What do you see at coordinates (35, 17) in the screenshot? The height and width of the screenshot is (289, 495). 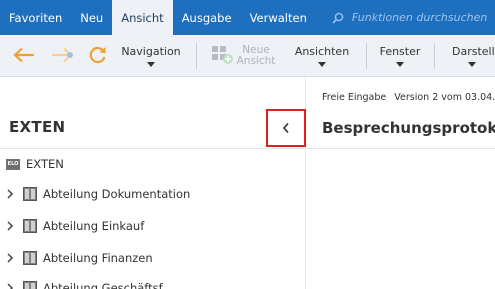 I see `tab-favoriten: Favoriten` at bounding box center [35, 17].